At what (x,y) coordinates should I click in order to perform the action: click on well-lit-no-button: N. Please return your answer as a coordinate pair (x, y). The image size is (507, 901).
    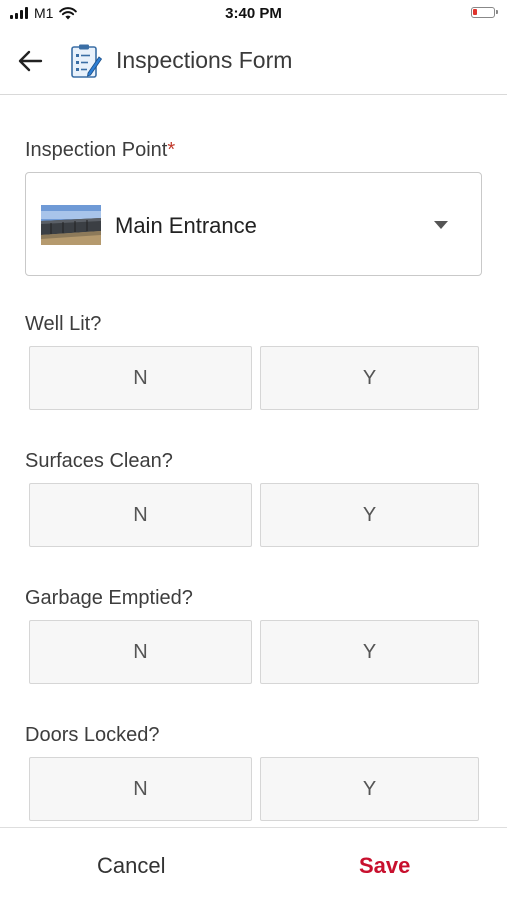
    Looking at the image, I should click on (140, 378).